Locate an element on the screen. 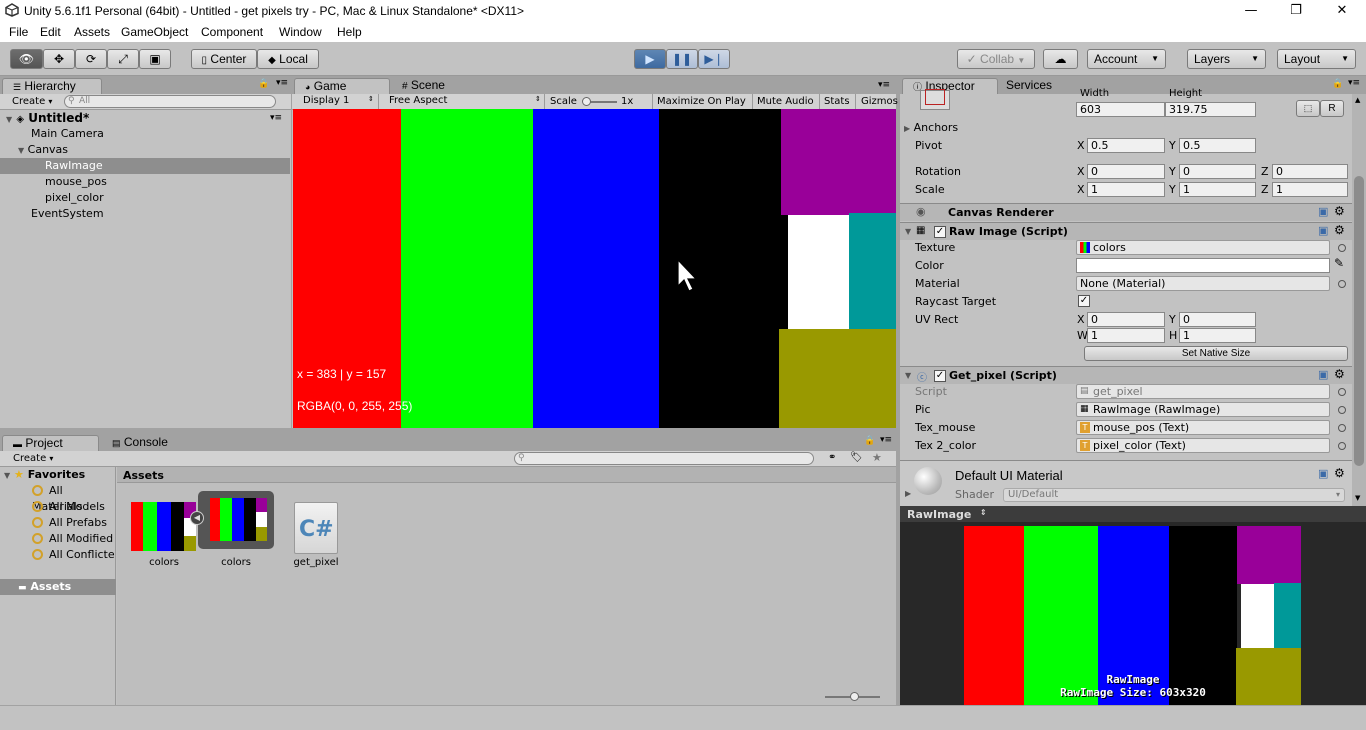 Image resolution: width=1366 pixels, height=730 pixels. pivot-y-field: 0.5 is located at coordinates (1217, 145).